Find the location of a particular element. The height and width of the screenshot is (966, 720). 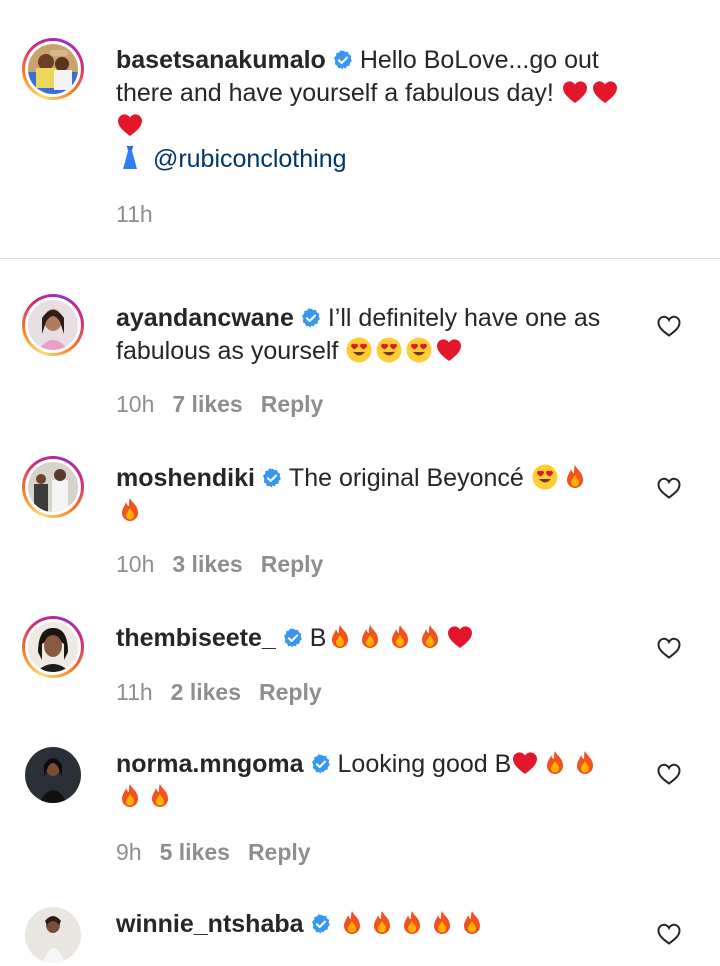

mention-link: @rubiconclothing is located at coordinates (250, 159).